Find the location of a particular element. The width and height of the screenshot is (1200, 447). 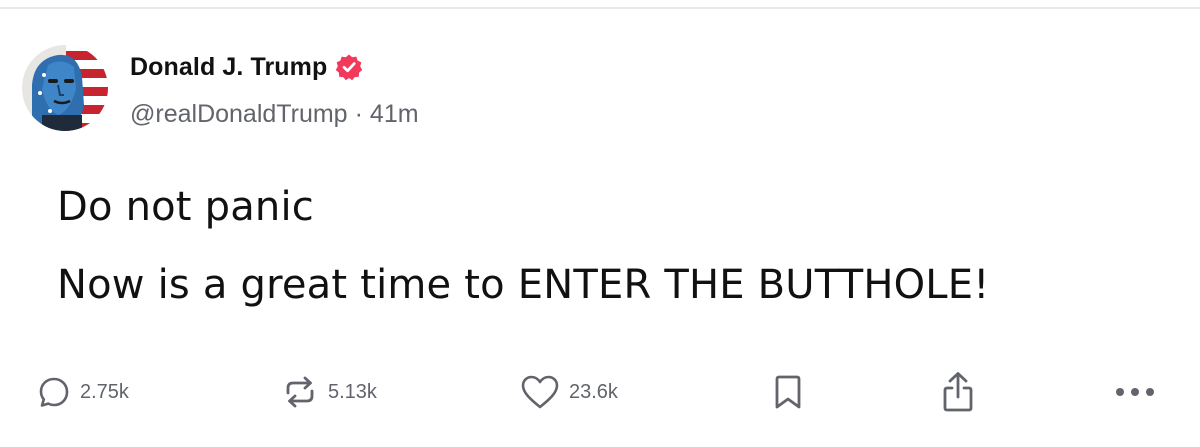

more-icon is located at coordinates (1135, 392).